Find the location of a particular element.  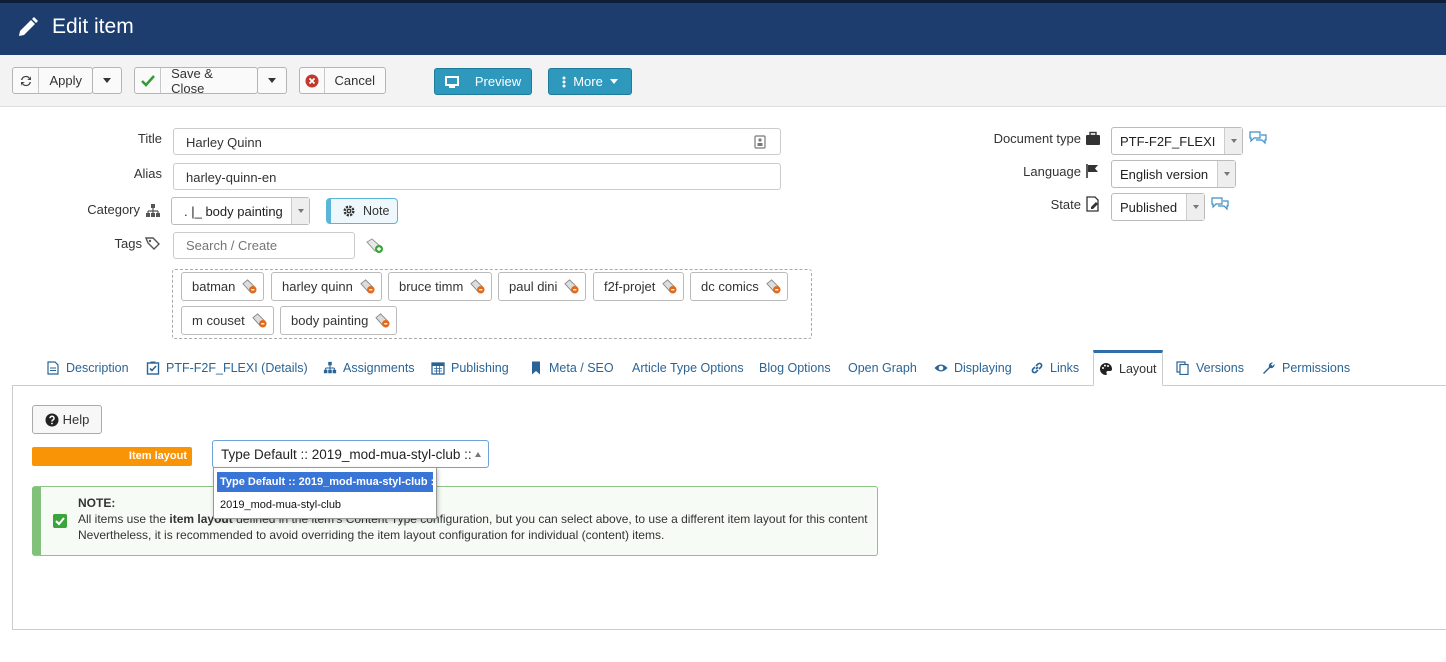

tab-layout: Layout is located at coordinates (1128, 368).